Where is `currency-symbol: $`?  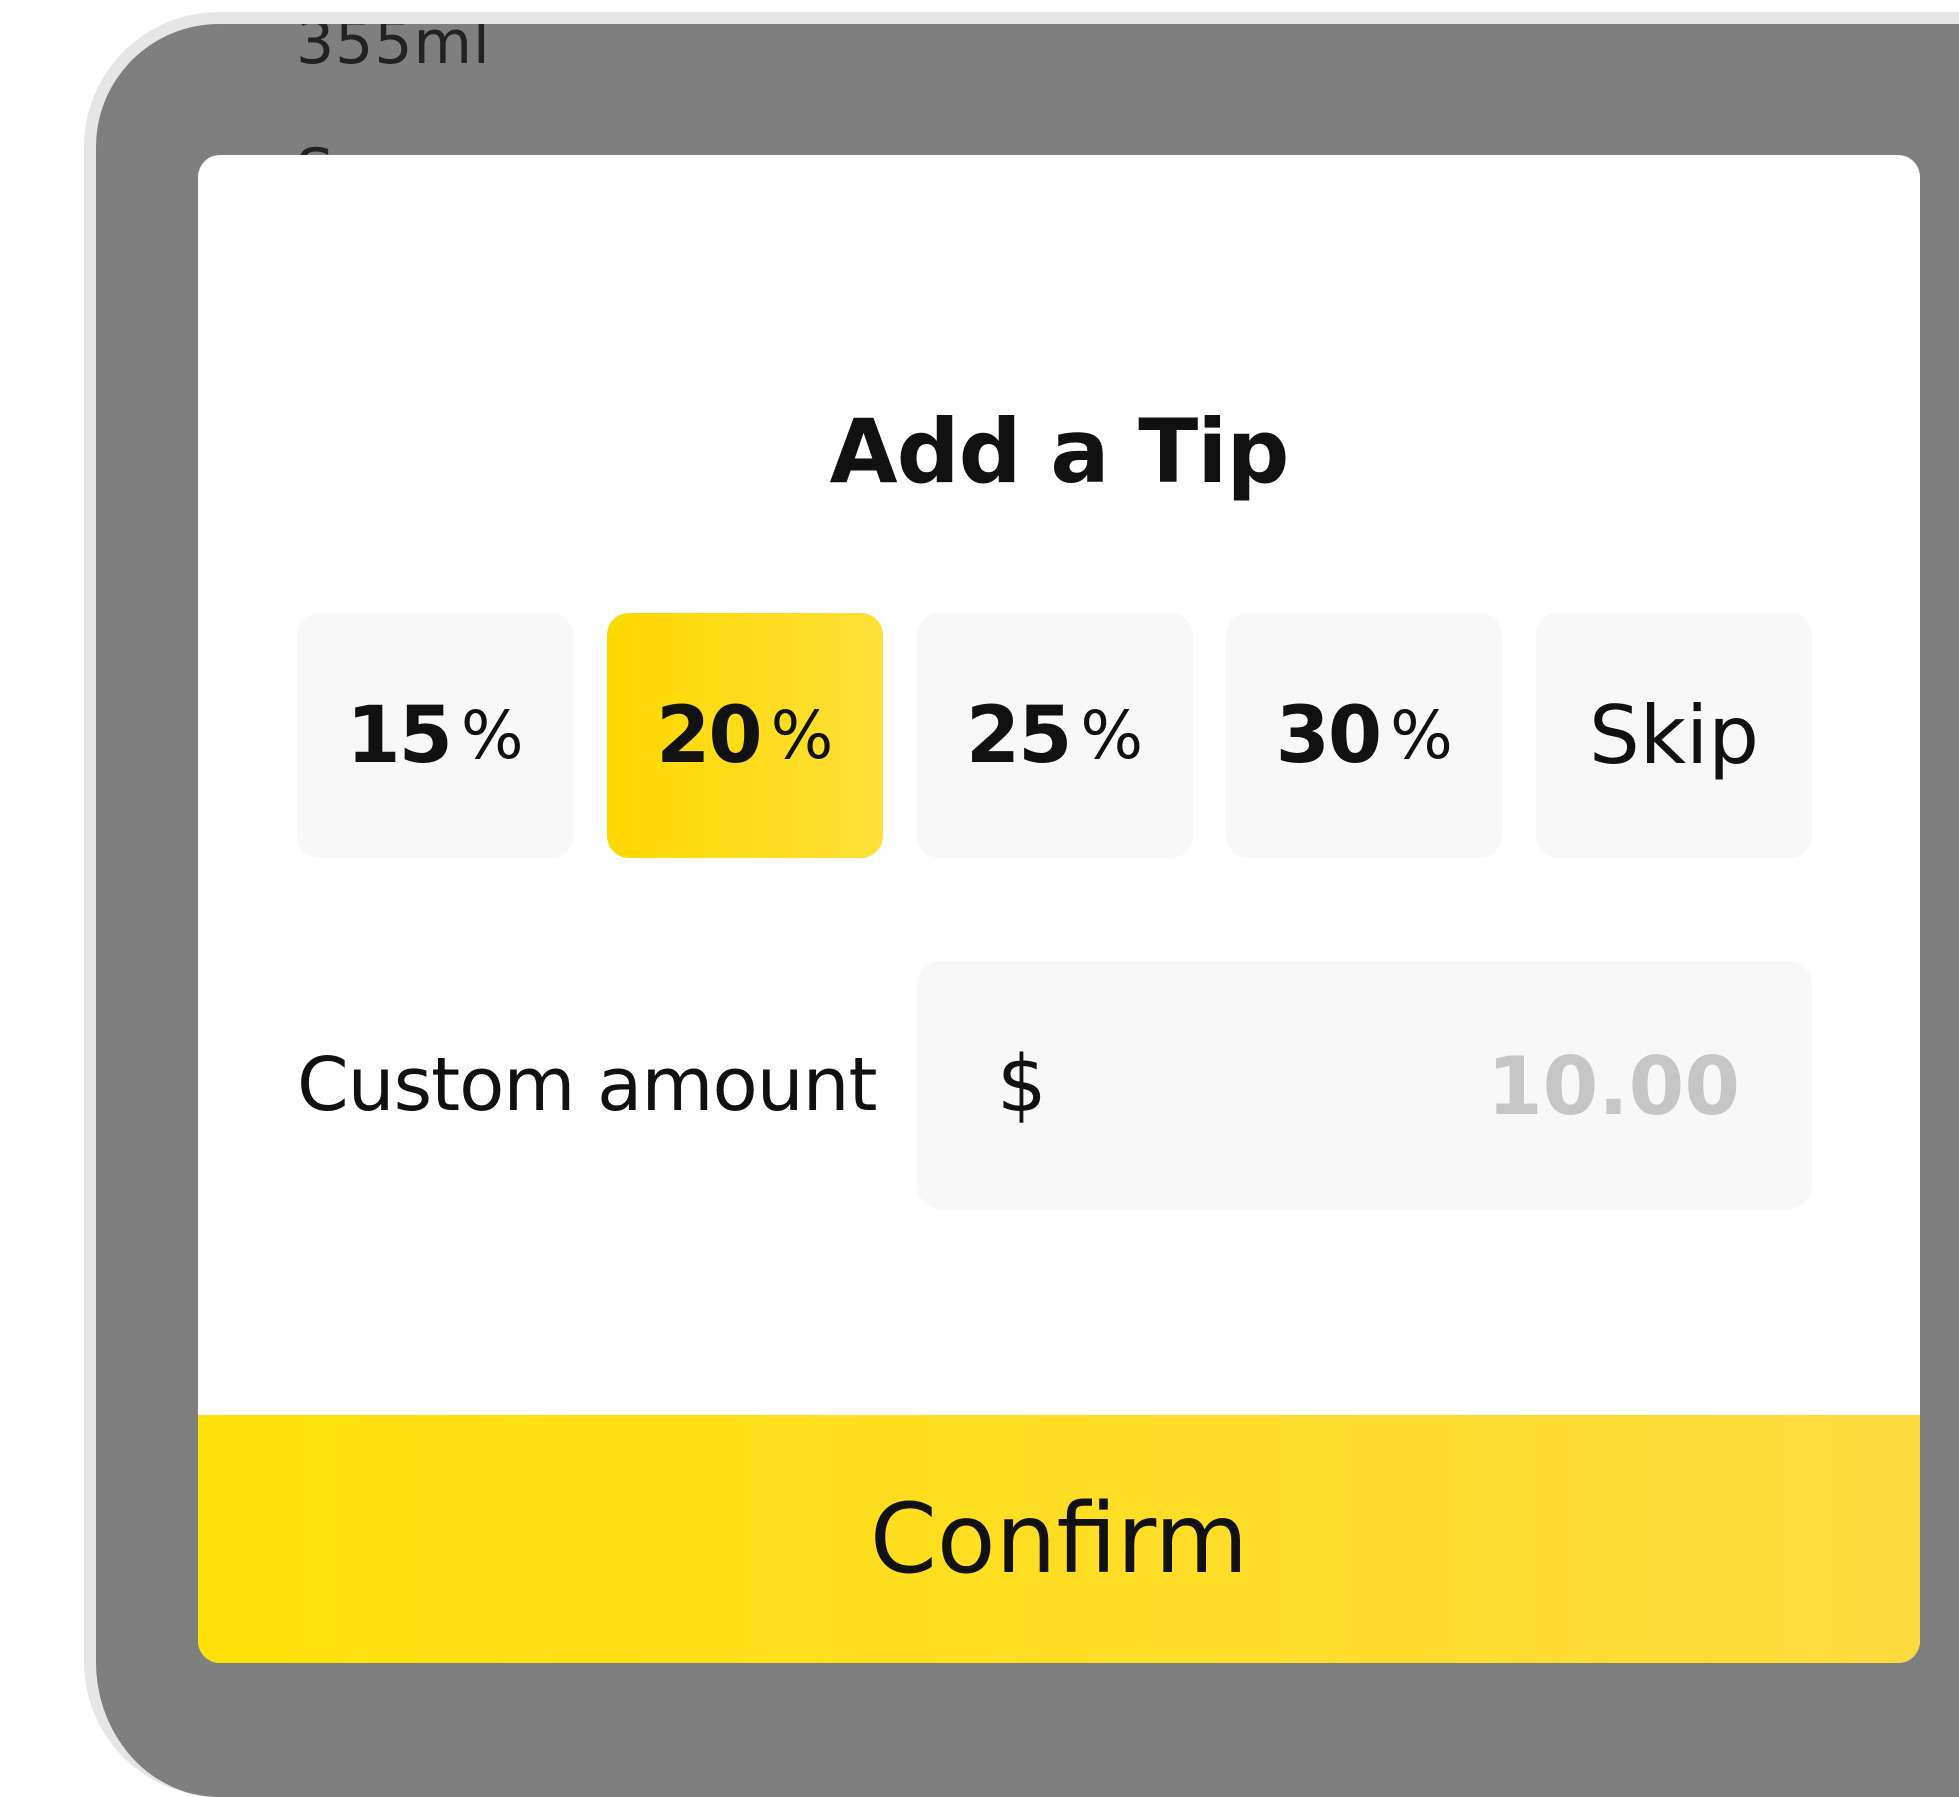 currency-symbol: $ is located at coordinates (1022, 1085).